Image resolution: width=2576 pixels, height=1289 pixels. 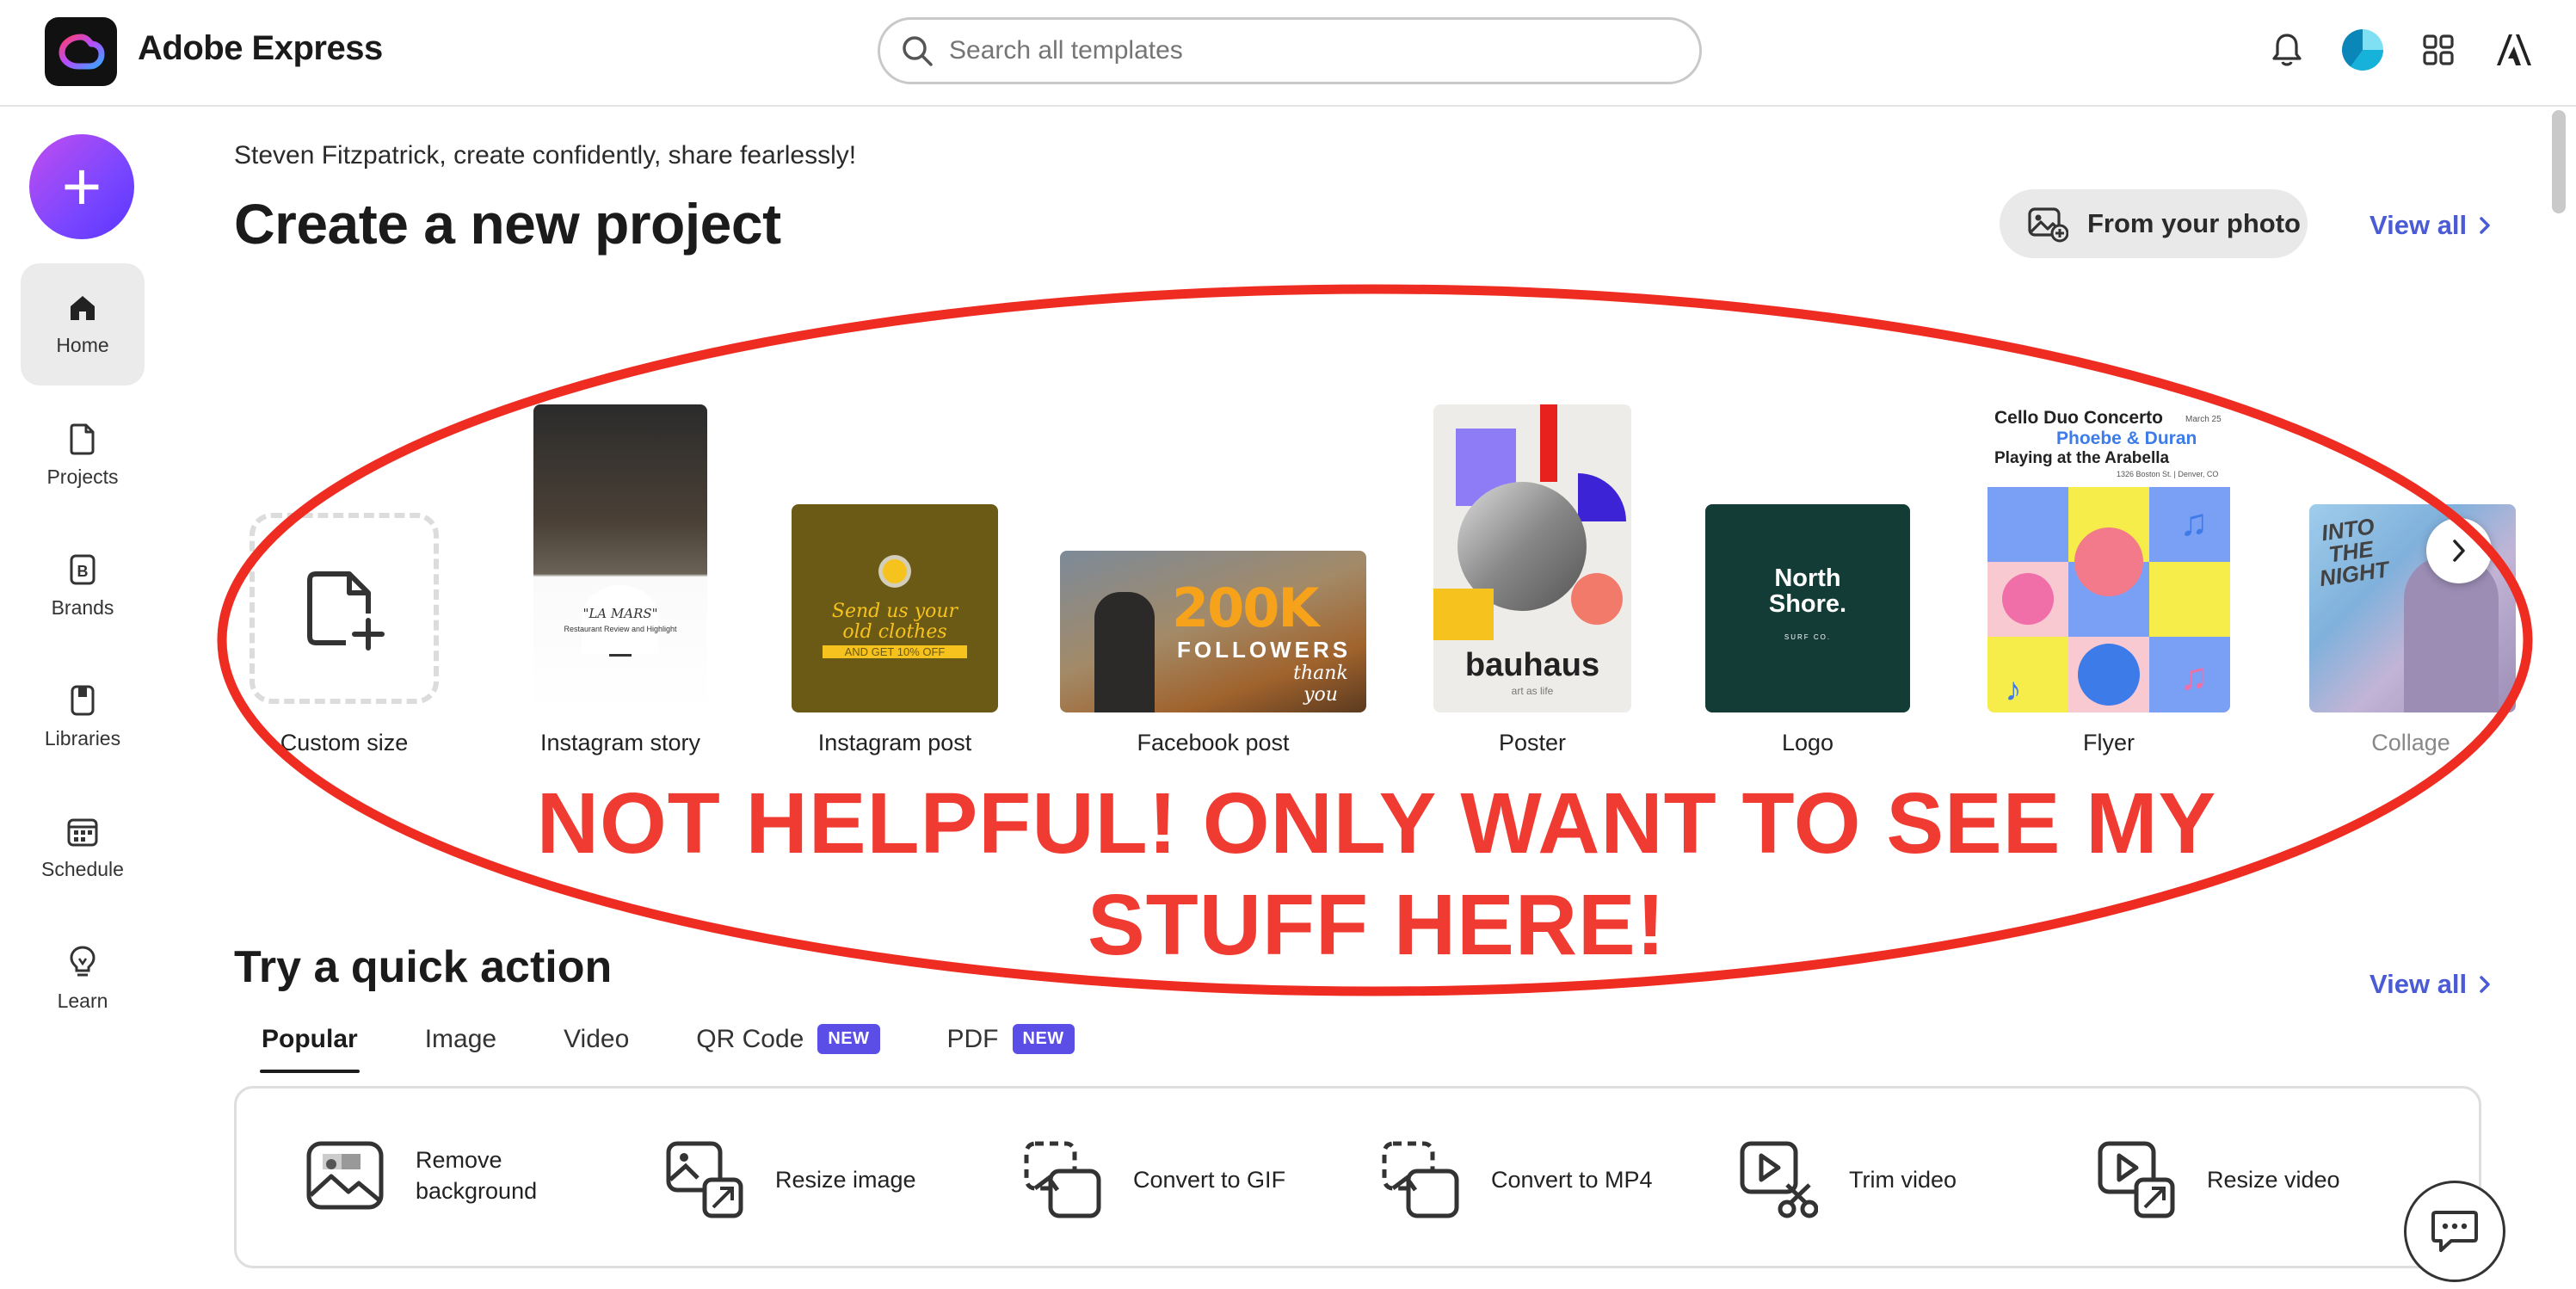 I want to click on top-bar: Adobe Express, so click(x=1288, y=53).